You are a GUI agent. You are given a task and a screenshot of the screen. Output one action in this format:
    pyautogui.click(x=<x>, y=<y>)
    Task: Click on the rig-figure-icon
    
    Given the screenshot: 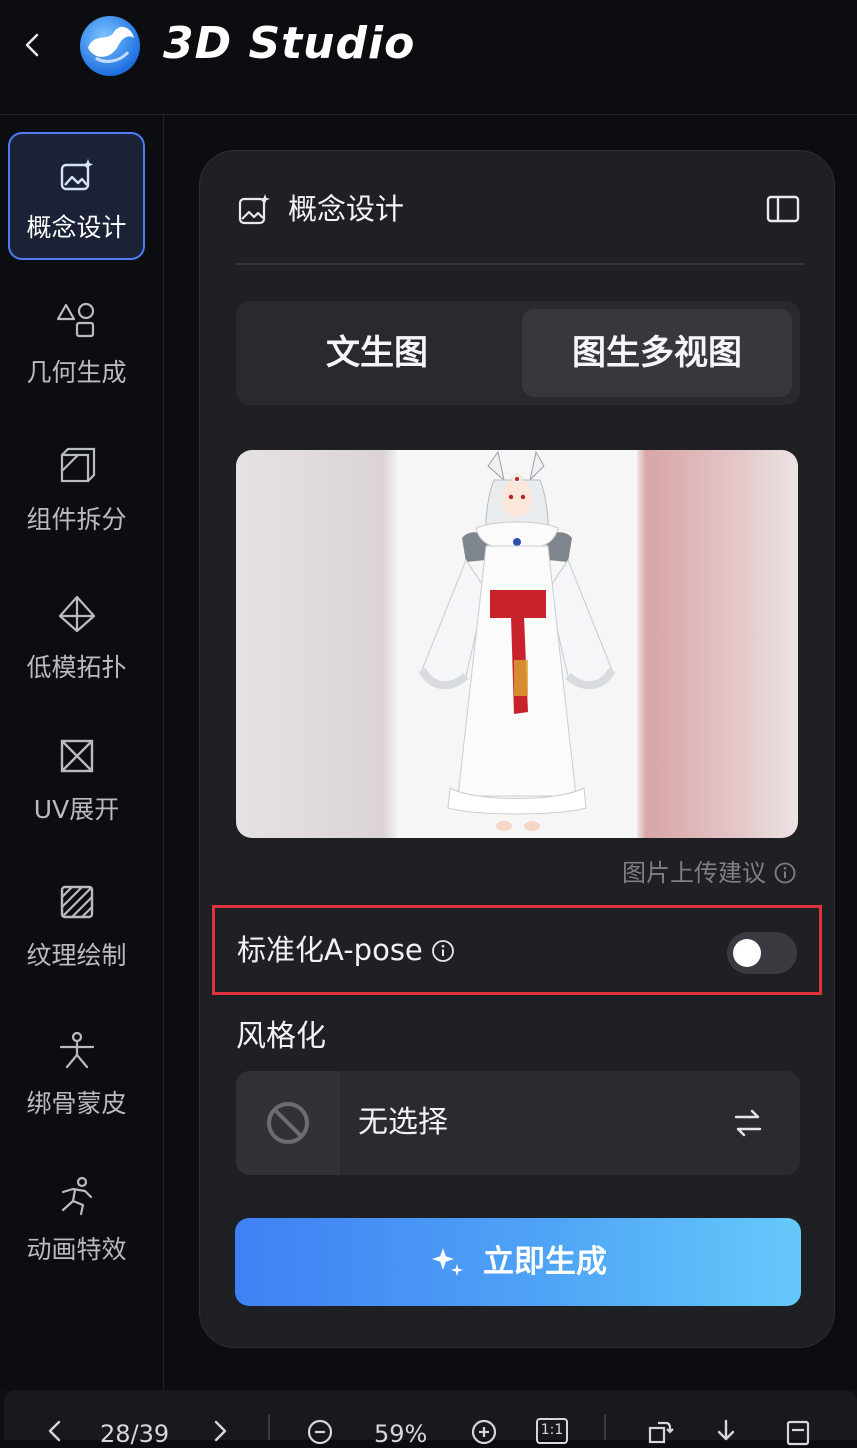 What is the action you would take?
    pyautogui.click(x=76, y=1050)
    